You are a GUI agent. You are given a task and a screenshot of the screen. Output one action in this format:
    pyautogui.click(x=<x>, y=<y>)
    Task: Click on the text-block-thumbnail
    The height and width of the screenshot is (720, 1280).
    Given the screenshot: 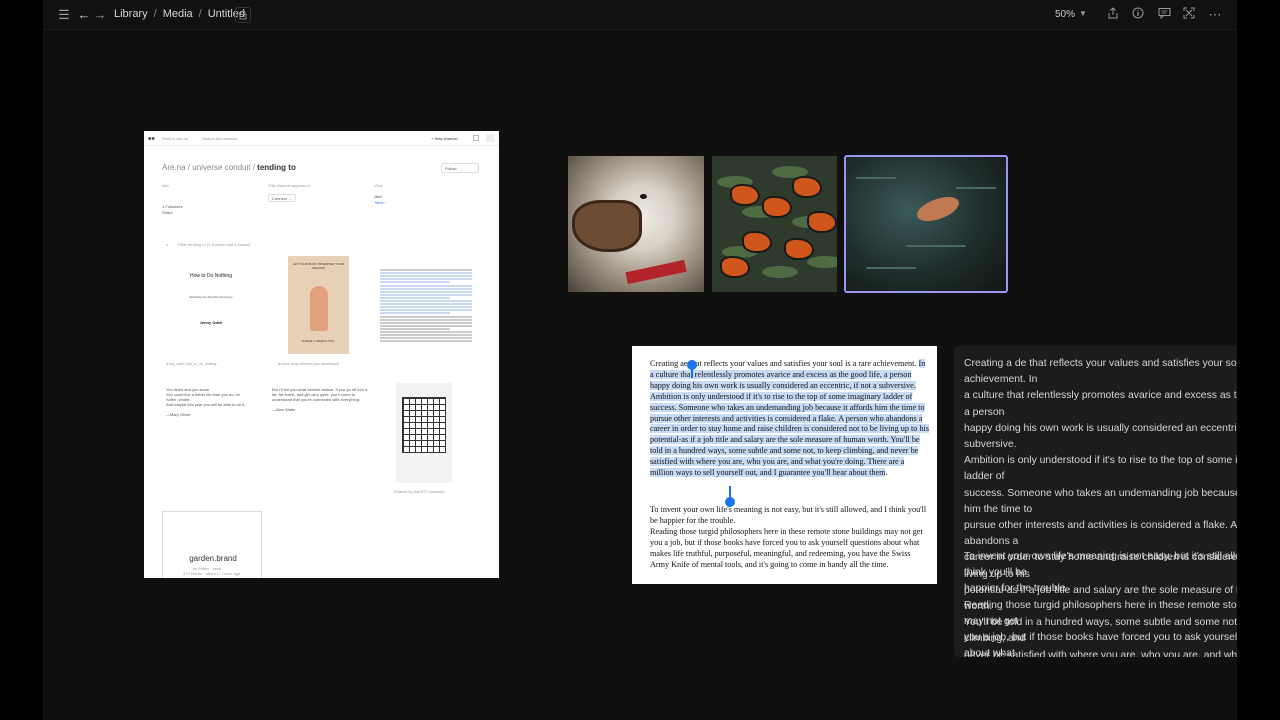 What is the action you would take?
    pyautogui.click(x=426, y=306)
    